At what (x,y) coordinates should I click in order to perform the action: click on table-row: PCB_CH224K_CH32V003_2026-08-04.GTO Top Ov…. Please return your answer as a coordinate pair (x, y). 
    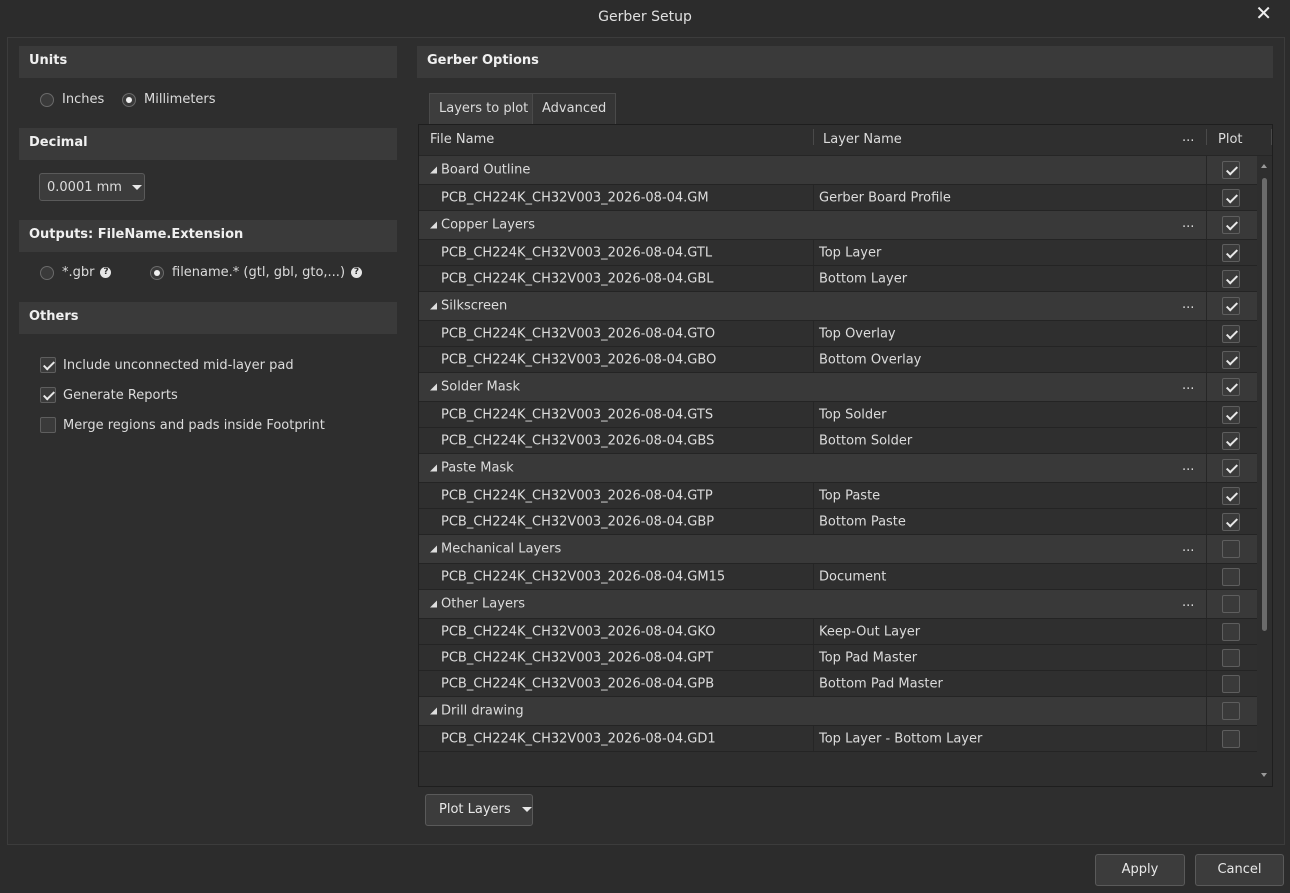
    Looking at the image, I should click on (838, 334).